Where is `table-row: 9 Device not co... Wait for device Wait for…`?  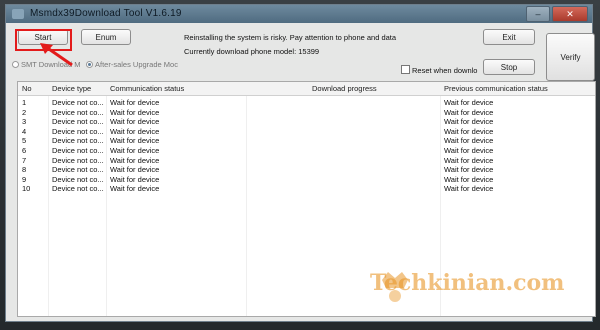
table-row: 9 Device not co... Wait for device Wait for… is located at coordinates (306, 179).